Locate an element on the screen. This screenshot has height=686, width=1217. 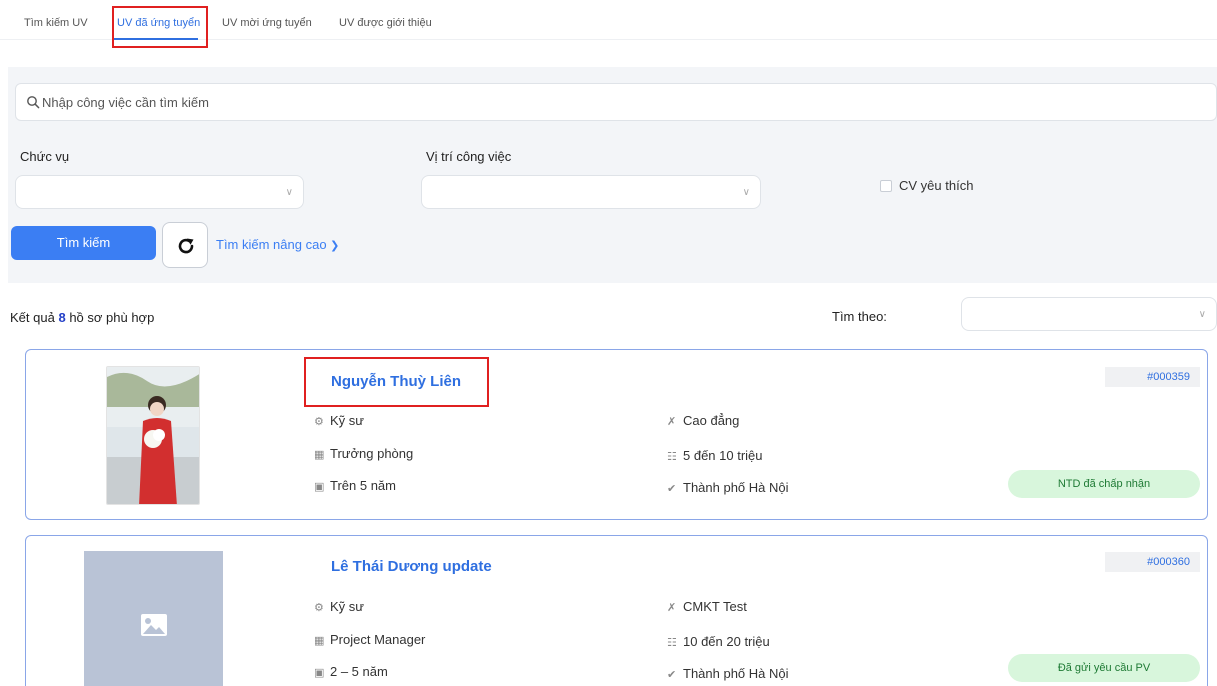
reset-button is located at coordinates (185, 245).